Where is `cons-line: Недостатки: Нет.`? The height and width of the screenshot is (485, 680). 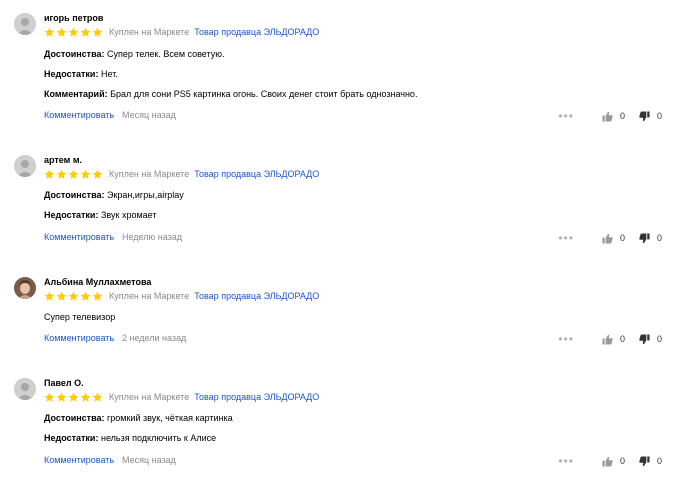
cons-line: Недостатки: Нет. is located at coordinates (81, 74).